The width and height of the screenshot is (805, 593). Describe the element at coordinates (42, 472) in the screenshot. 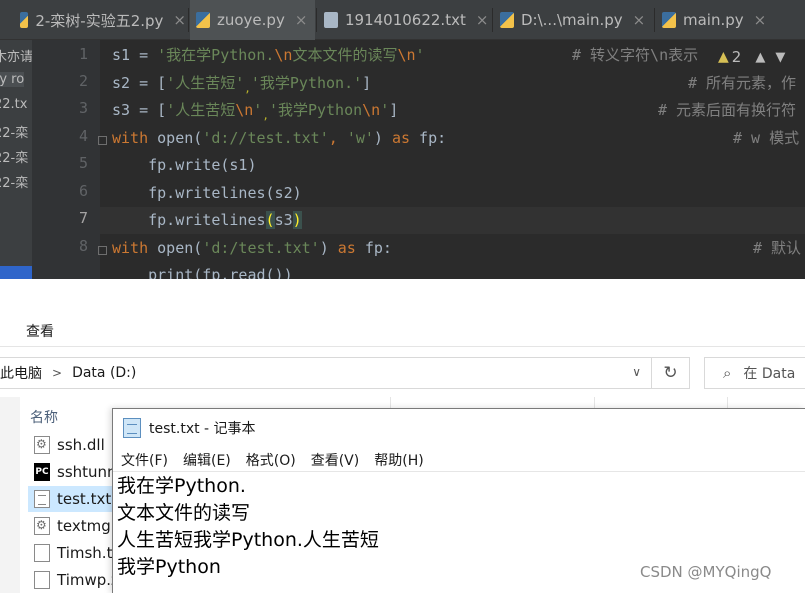

I see `pycharm-icon: PC` at that location.